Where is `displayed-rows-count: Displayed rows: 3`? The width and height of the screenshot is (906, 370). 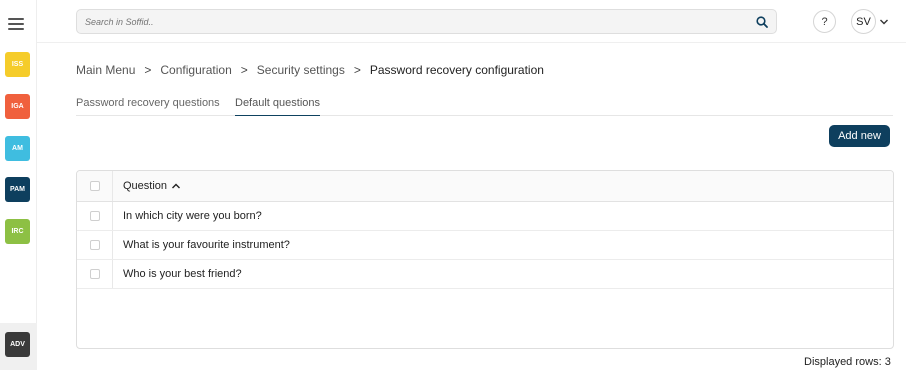
displayed-rows-count: Displayed rows: 3 is located at coordinates (847, 362).